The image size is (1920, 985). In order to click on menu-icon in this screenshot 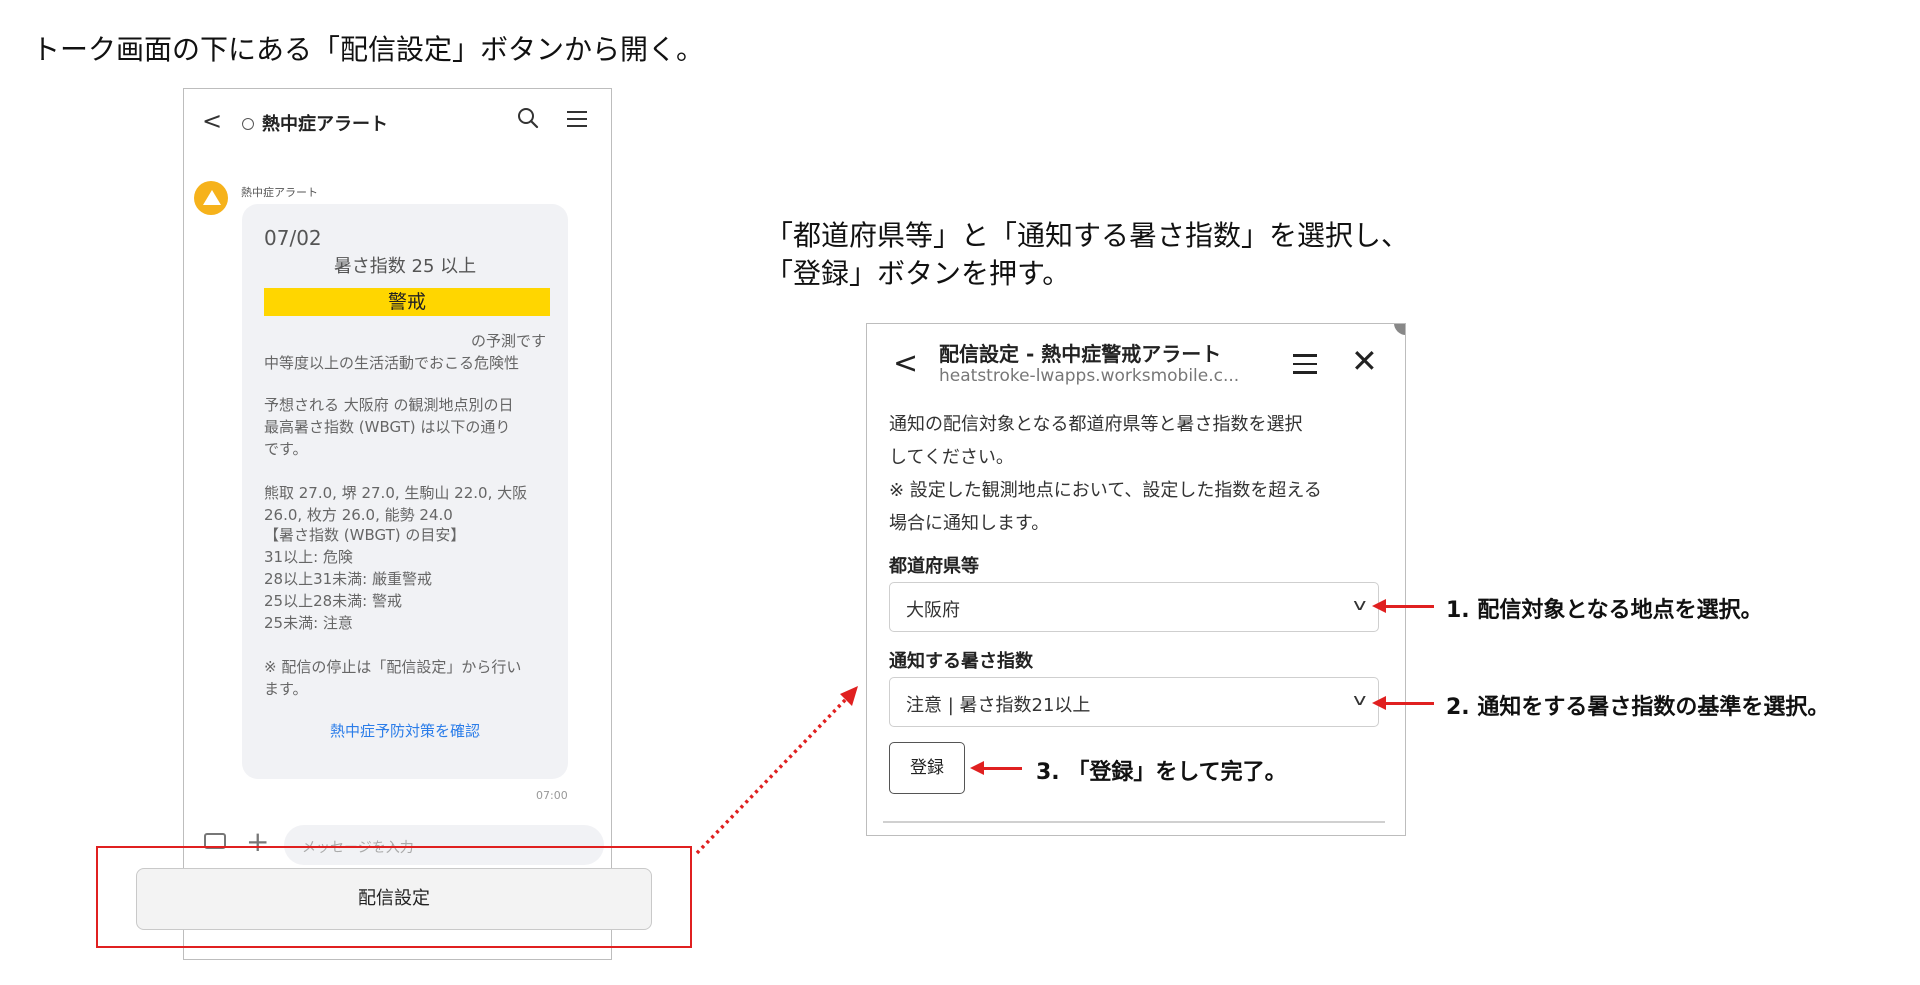, I will do `click(1305, 364)`.